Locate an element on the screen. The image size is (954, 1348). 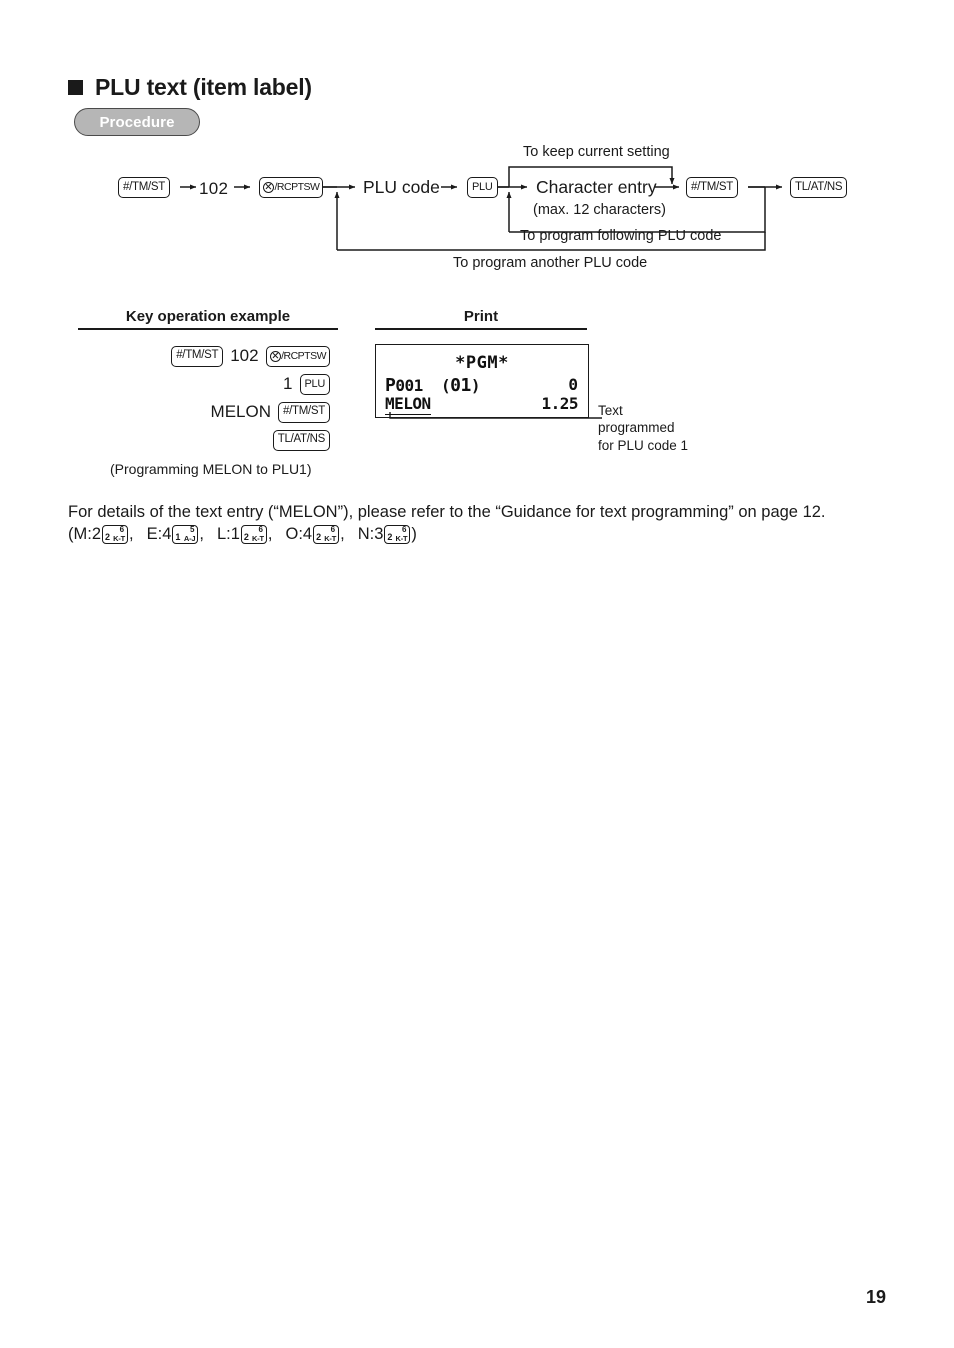
numeric-key-sup: 5 is located at coordinates (192, 529).